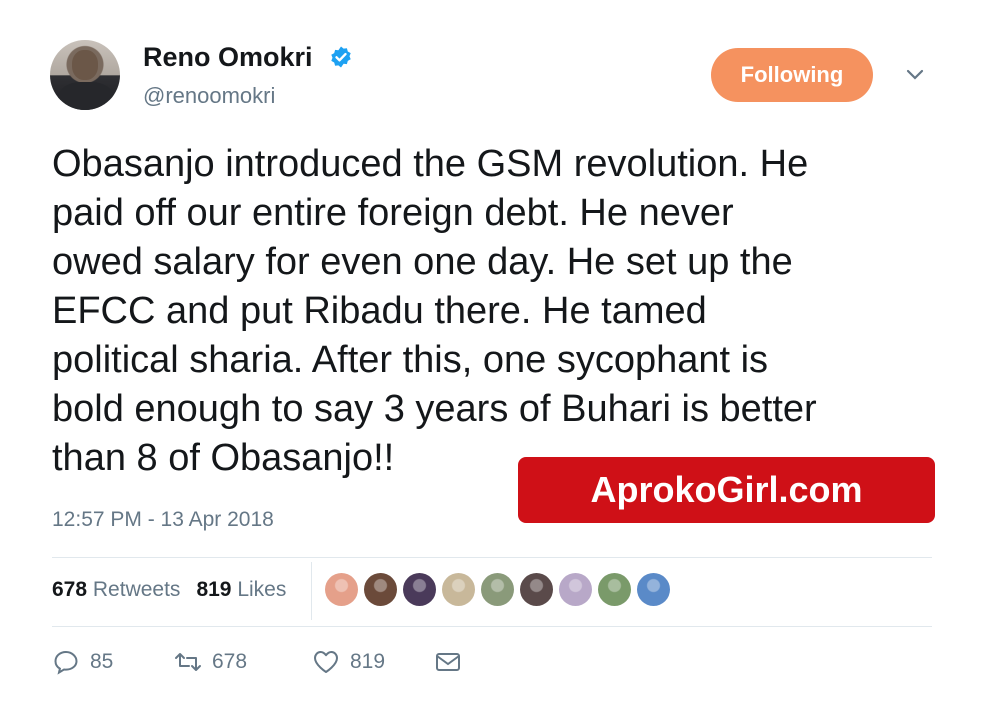 The height and width of the screenshot is (715, 990). I want to click on likes-stat: 819 Likes, so click(241, 590).